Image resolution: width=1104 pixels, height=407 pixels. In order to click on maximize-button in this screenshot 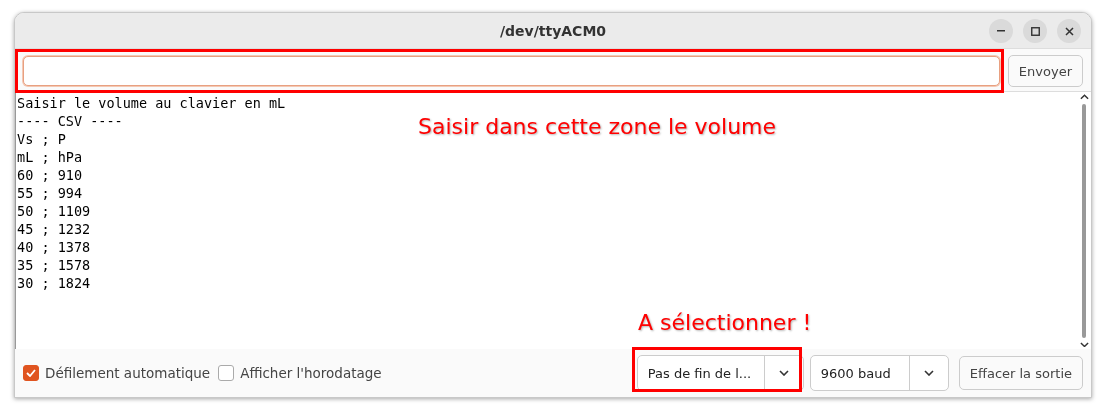, I will do `click(1035, 31)`.